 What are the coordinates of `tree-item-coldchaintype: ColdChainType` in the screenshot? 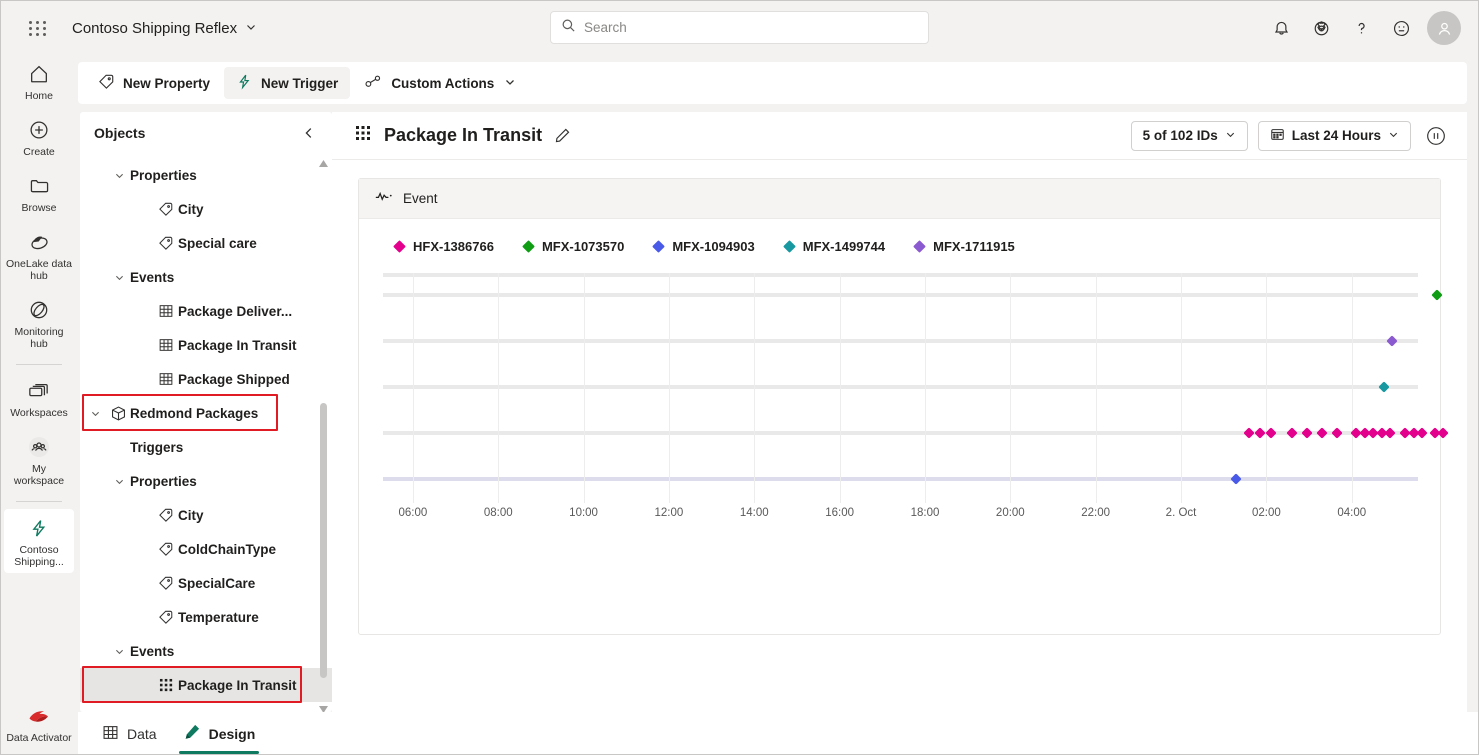 It's located at (206, 549).